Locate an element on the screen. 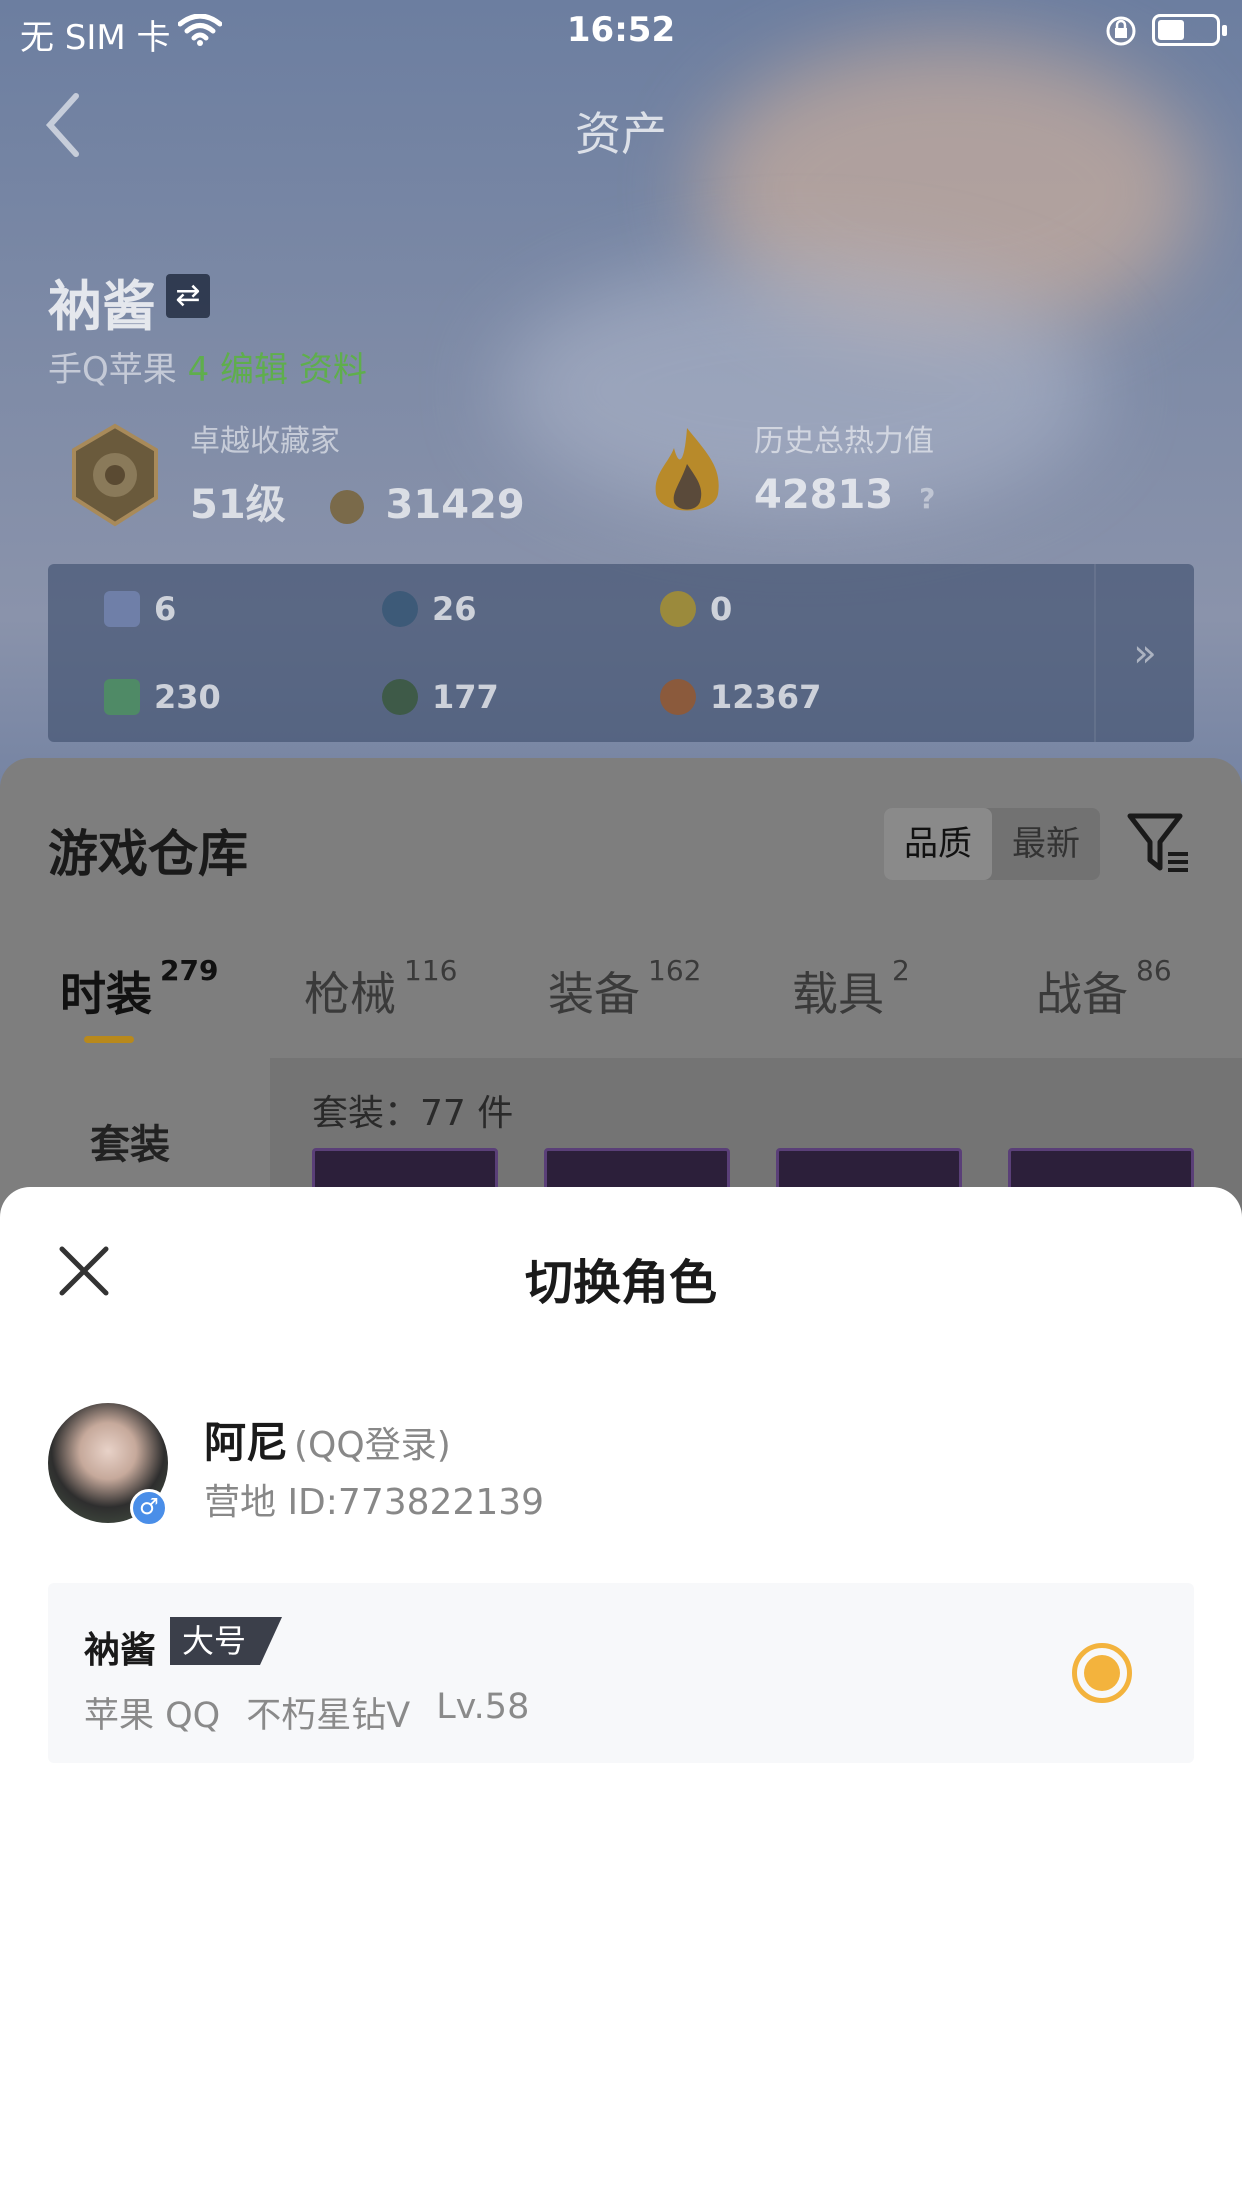 The width and height of the screenshot is (1242, 2208). role-name: 衲酱 is located at coordinates (120, 1650).